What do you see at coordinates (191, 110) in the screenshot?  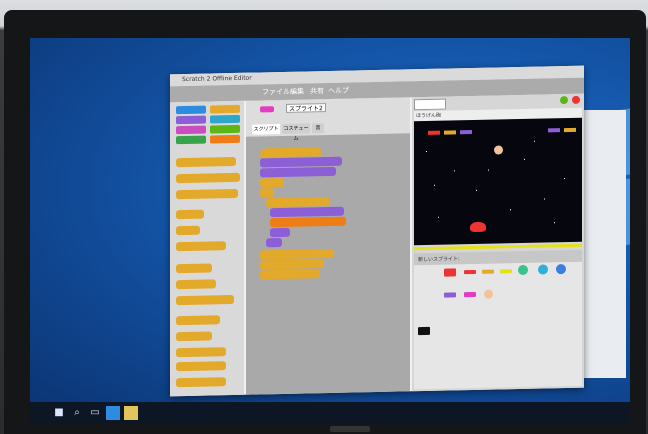 I see `category-motion` at bounding box center [191, 110].